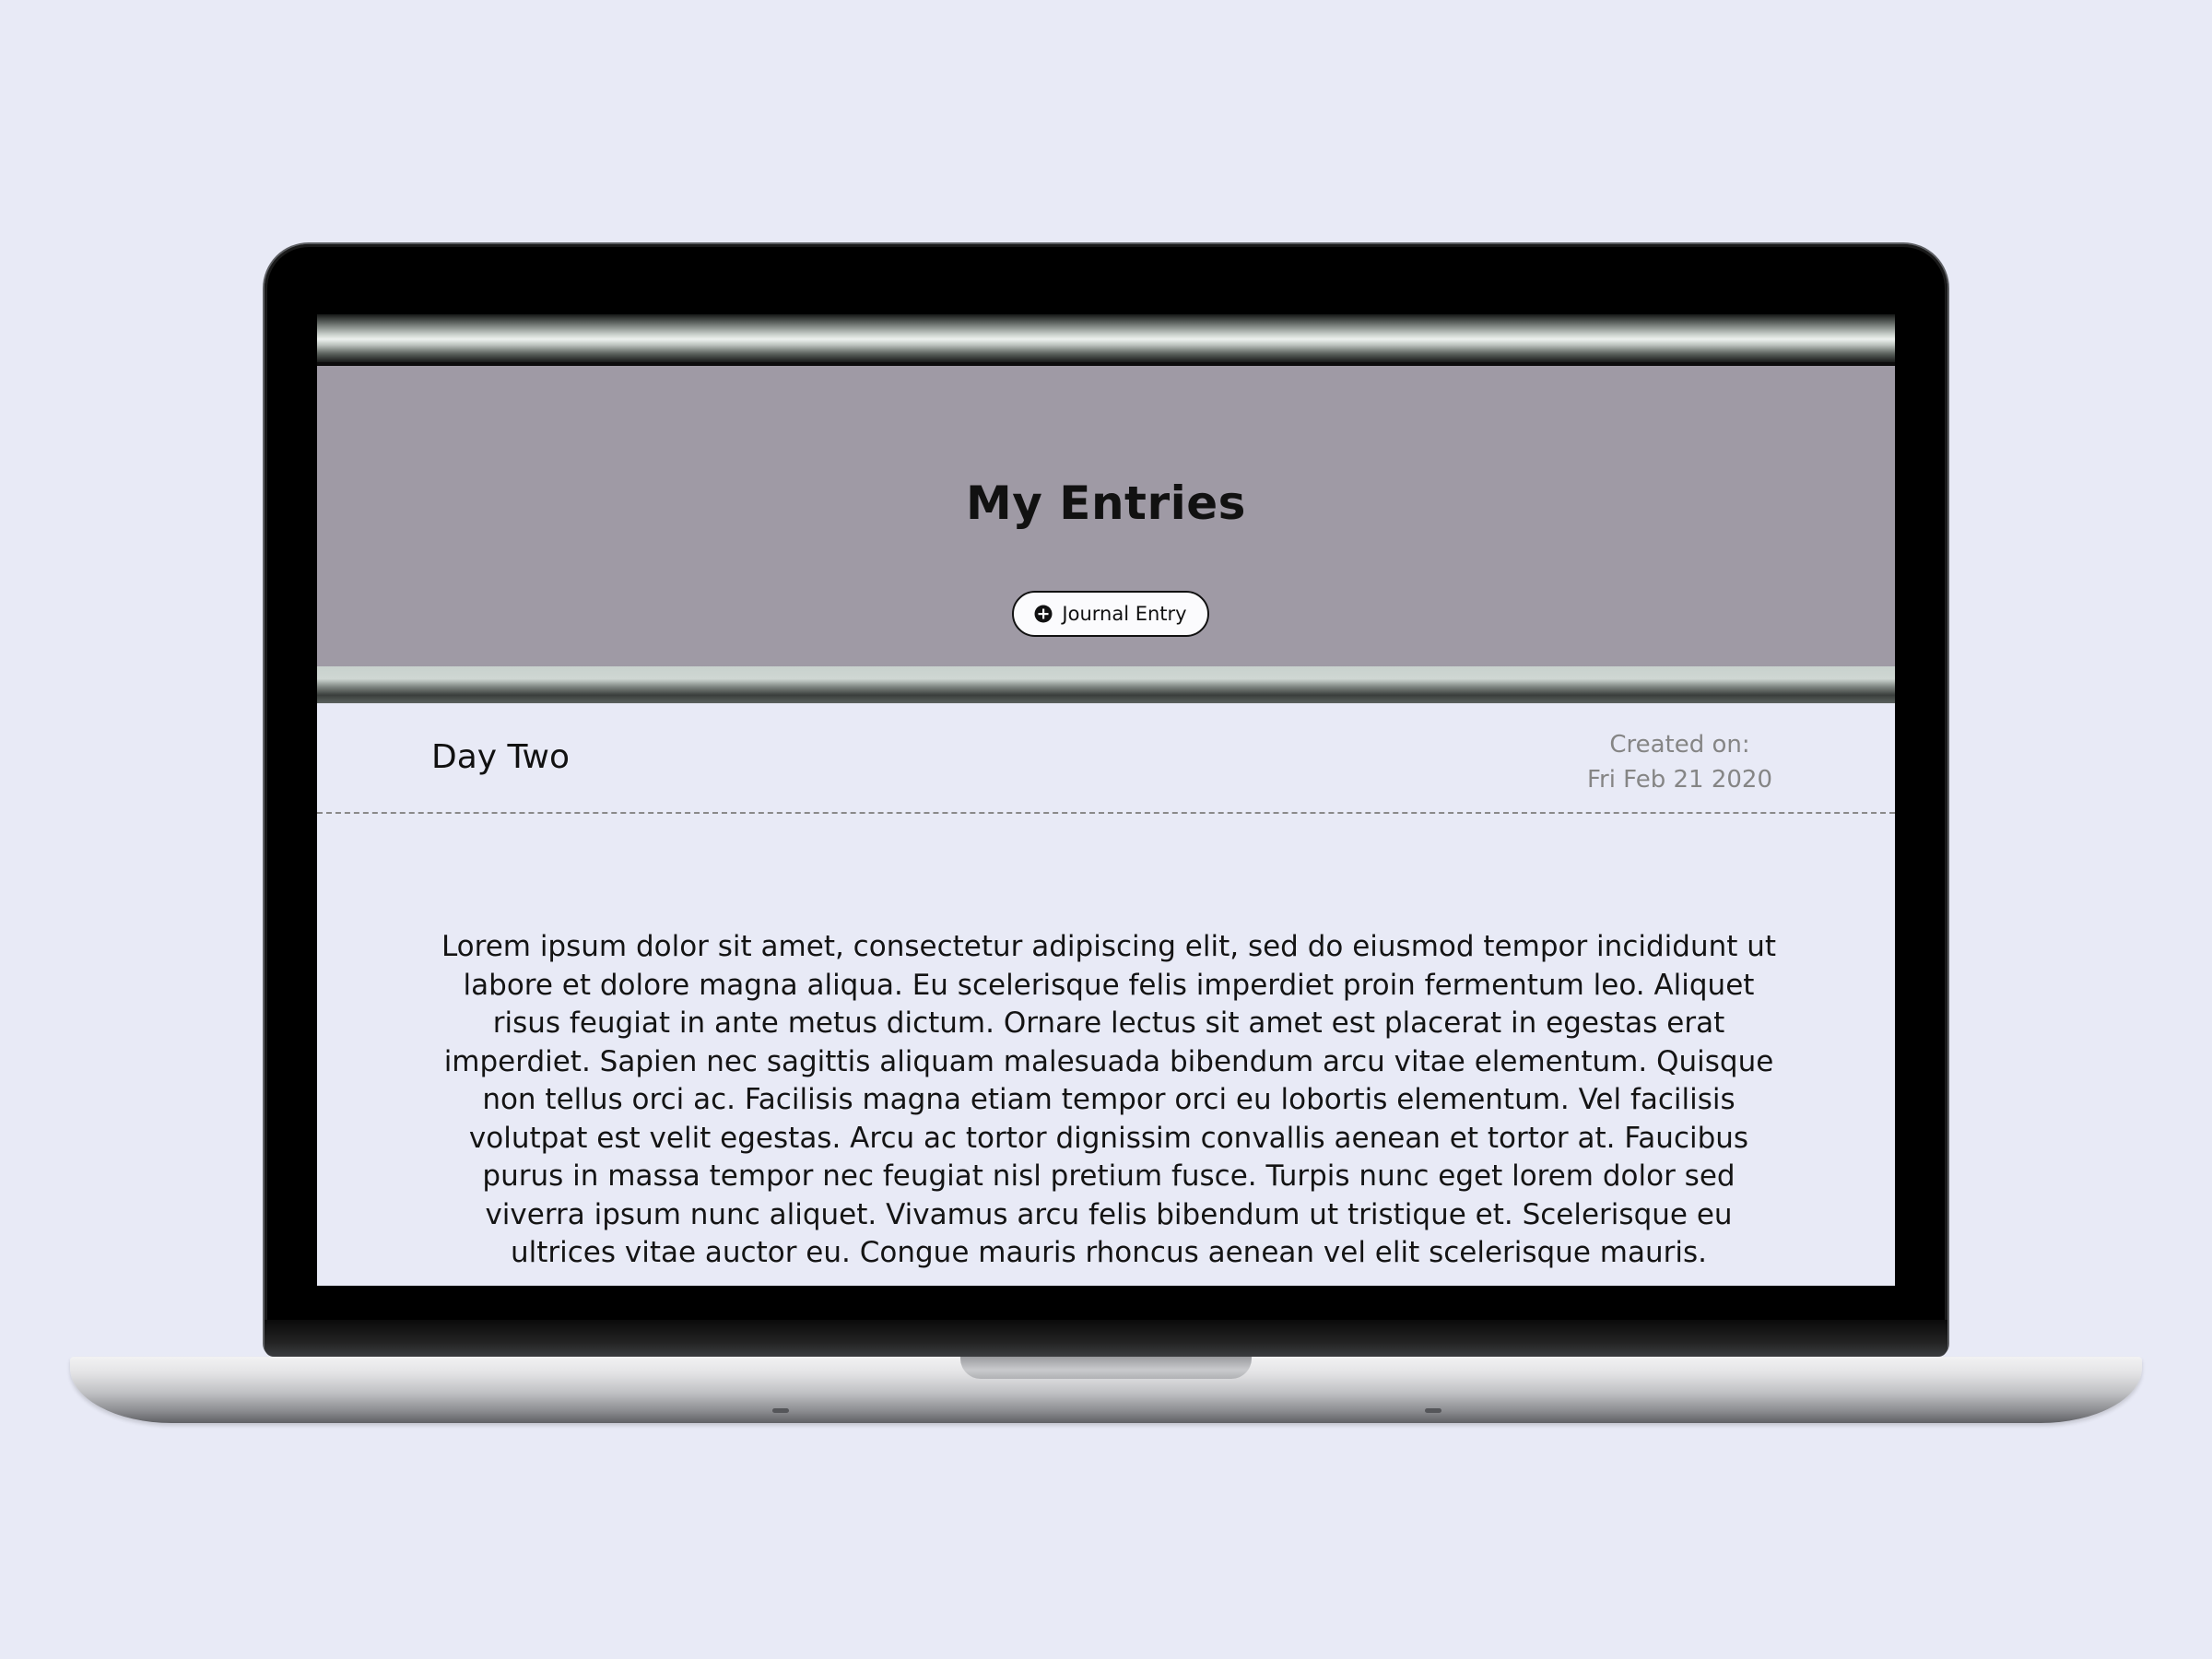 Image resolution: width=2212 pixels, height=1659 pixels. I want to click on add-journal-entry-label: Journal Entry, so click(1124, 614).